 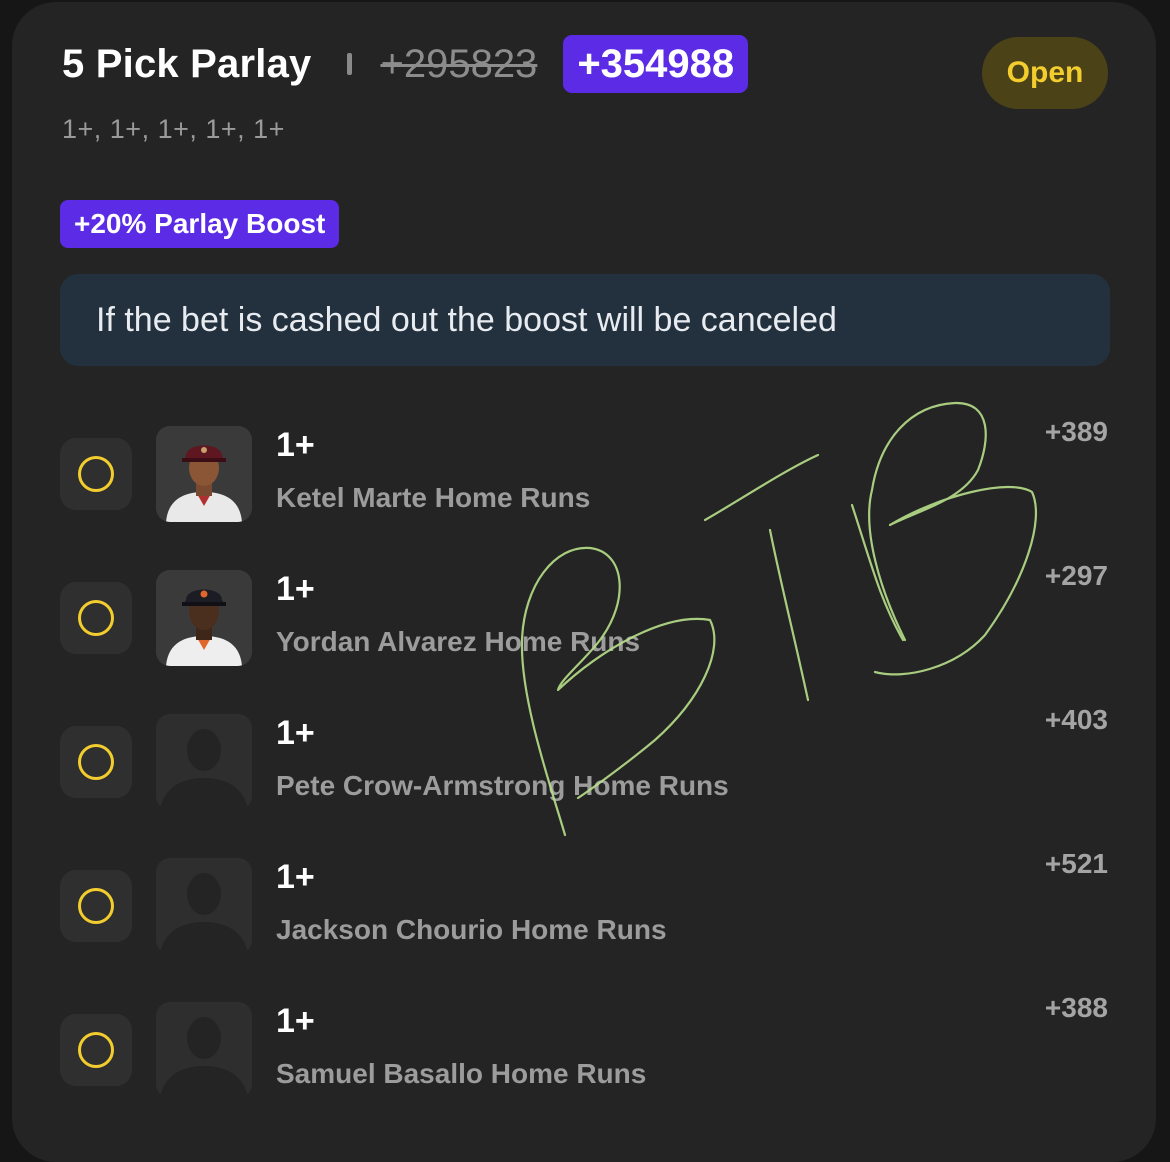 What do you see at coordinates (1076, 719) in the screenshot?
I see `leg-odds: +403` at bounding box center [1076, 719].